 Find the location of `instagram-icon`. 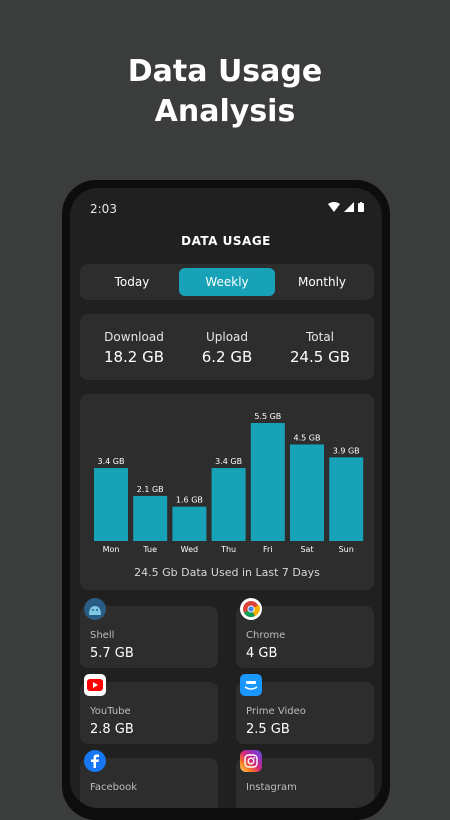

instagram-icon is located at coordinates (251, 761).